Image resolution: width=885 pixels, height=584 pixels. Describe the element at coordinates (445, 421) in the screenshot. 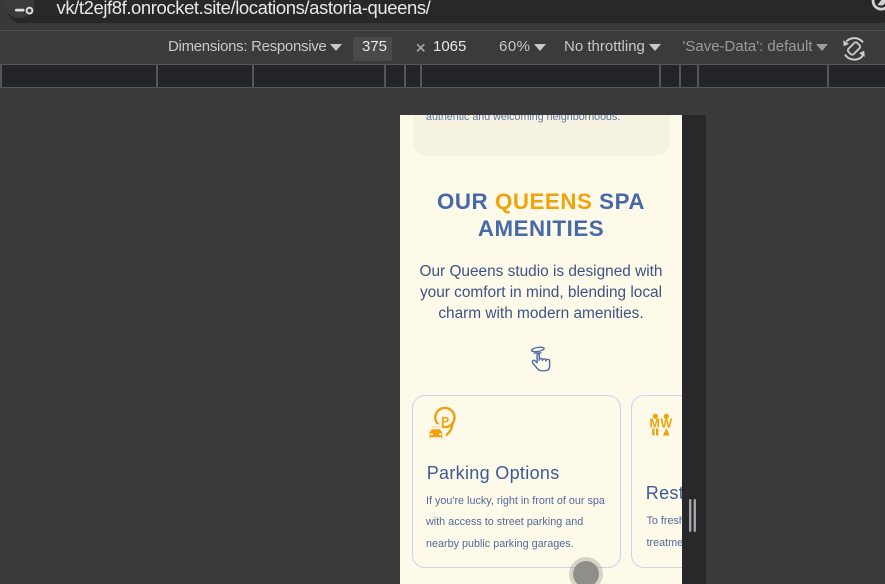

I see `svg-text: P` at that location.